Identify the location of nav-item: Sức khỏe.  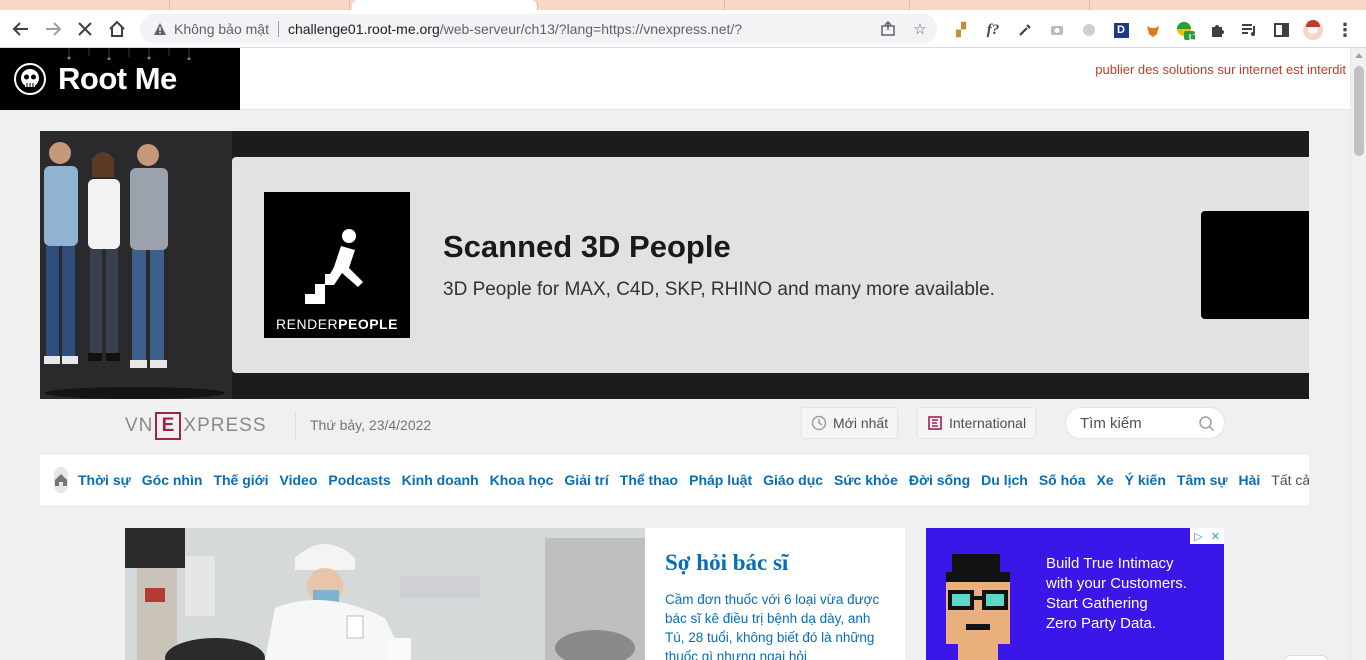
(866, 480).